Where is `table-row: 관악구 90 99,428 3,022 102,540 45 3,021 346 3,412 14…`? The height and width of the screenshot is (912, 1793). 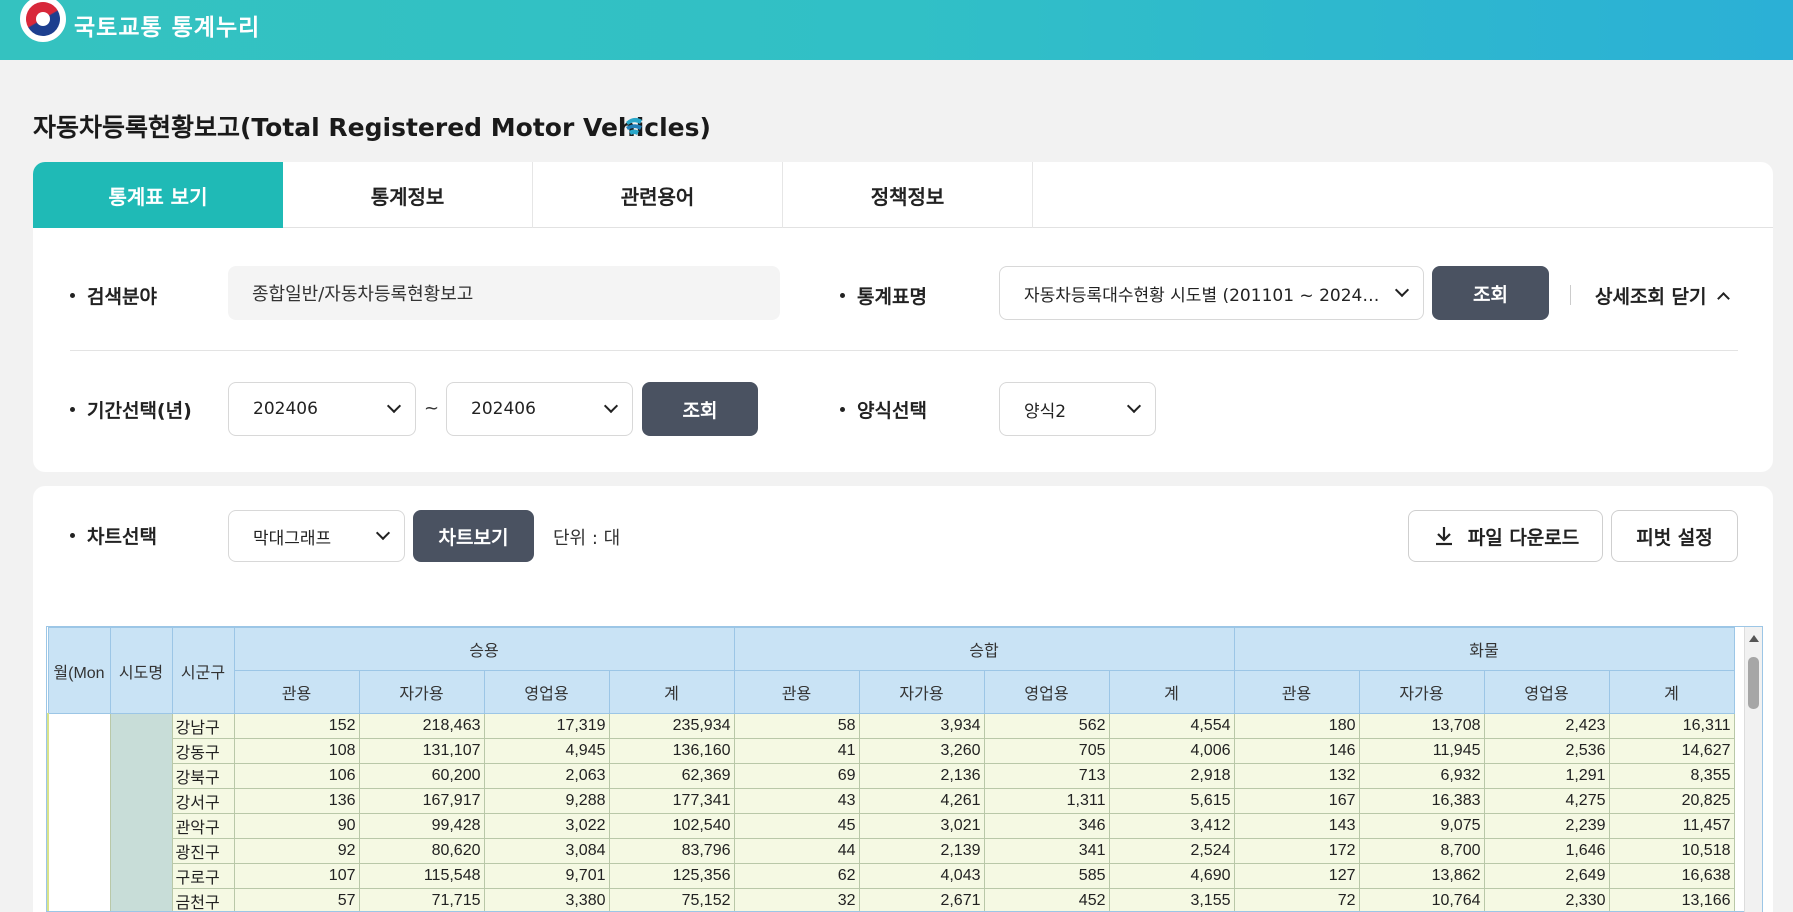 table-row: 관악구 90 99,428 3,022 102,540 45 3,021 346 3,412 14… is located at coordinates (891, 826).